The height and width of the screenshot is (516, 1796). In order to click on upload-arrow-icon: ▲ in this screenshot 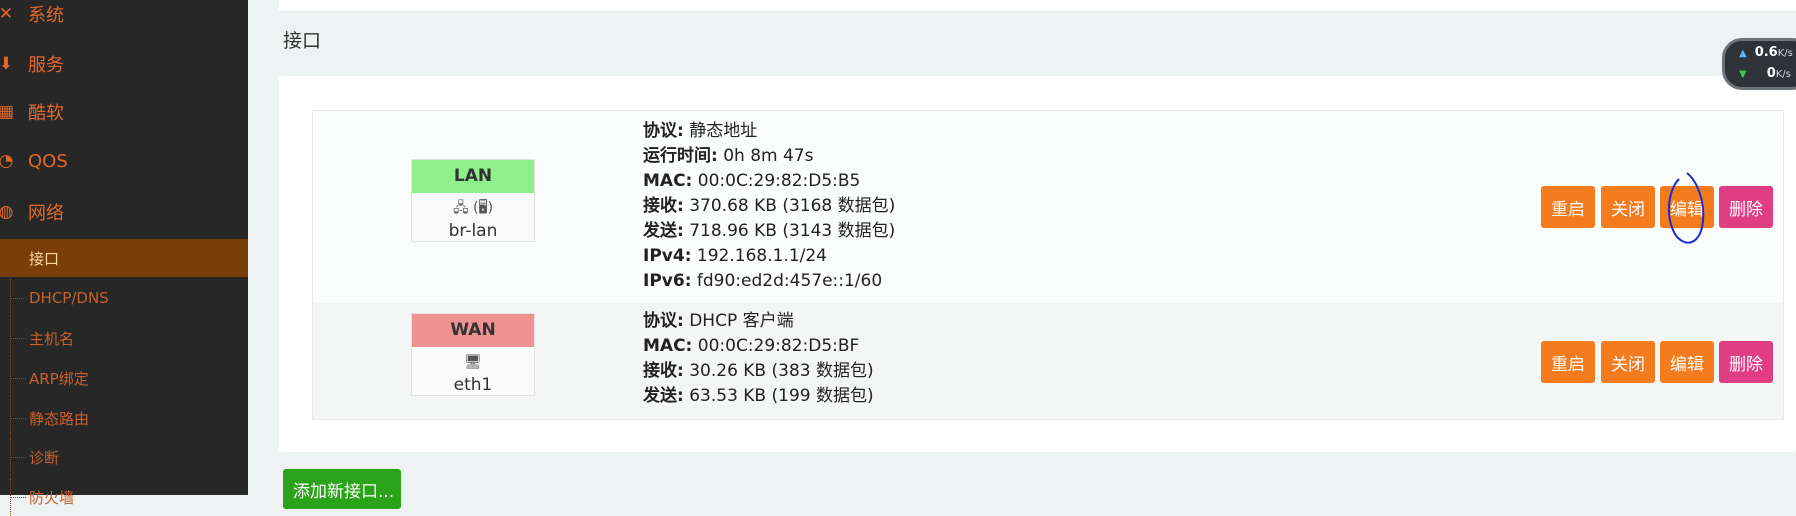, I will do `click(1743, 53)`.